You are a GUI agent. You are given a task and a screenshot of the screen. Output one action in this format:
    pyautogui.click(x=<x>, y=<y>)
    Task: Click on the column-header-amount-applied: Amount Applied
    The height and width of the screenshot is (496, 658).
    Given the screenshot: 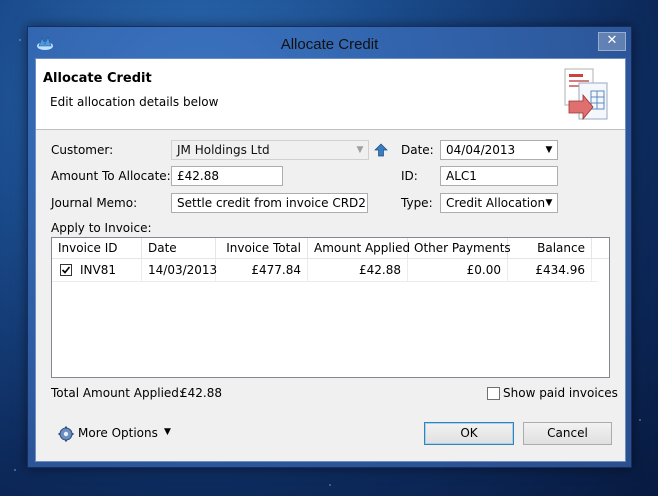 What is the action you would take?
    pyautogui.click(x=359, y=248)
    